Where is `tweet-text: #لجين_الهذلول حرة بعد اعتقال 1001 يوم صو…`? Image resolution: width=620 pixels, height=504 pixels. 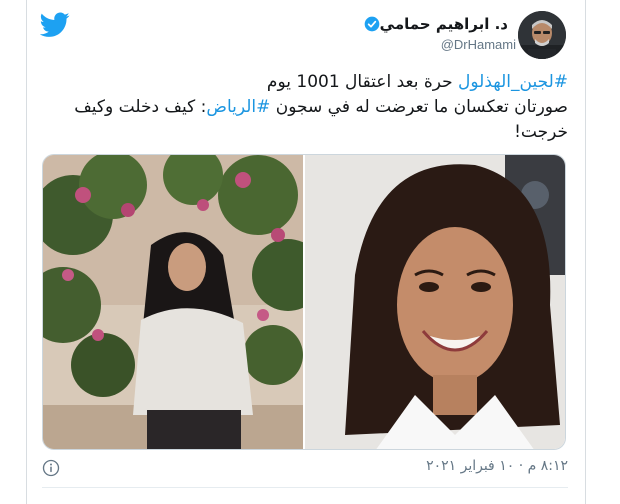 tweet-text: #لجين_الهذلول حرة بعد اعتقال 1001 يوم صو… is located at coordinates (313, 107).